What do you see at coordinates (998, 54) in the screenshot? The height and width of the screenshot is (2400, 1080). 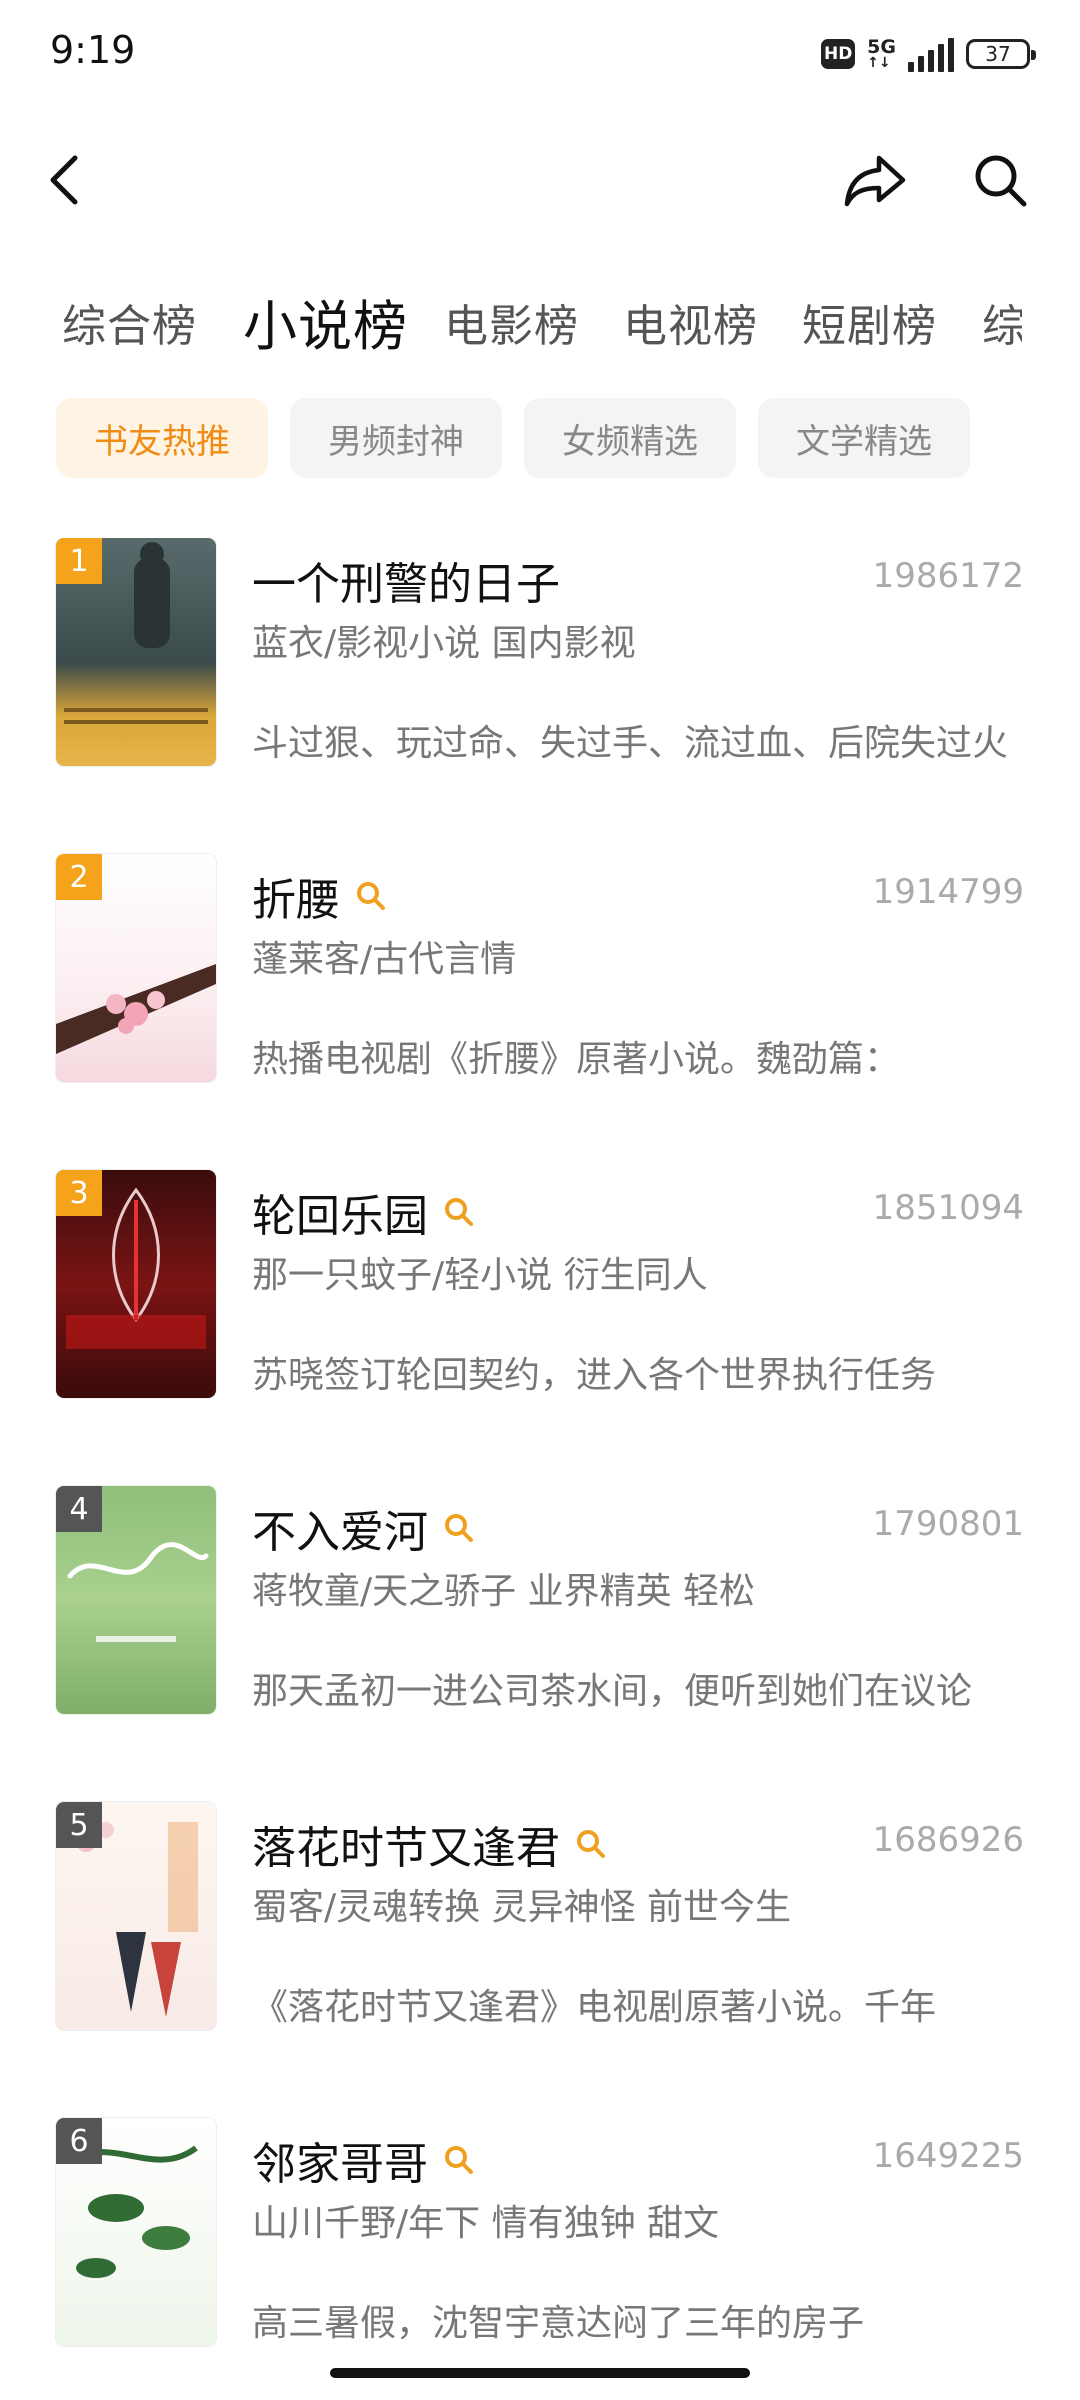 I see `battery-level: 37` at bounding box center [998, 54].